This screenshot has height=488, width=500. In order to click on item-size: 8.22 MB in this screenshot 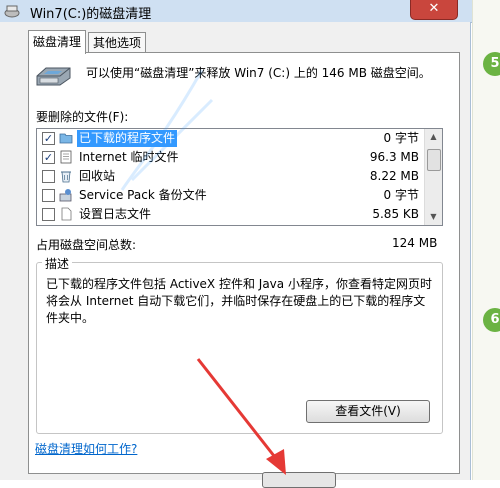, I will do `click(394, 176)`.